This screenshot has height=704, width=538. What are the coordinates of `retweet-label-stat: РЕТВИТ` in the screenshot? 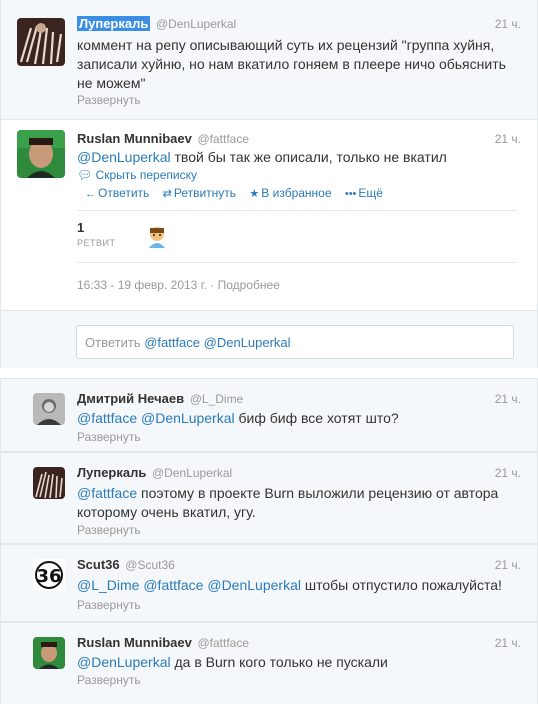 It's located at (96, 243).